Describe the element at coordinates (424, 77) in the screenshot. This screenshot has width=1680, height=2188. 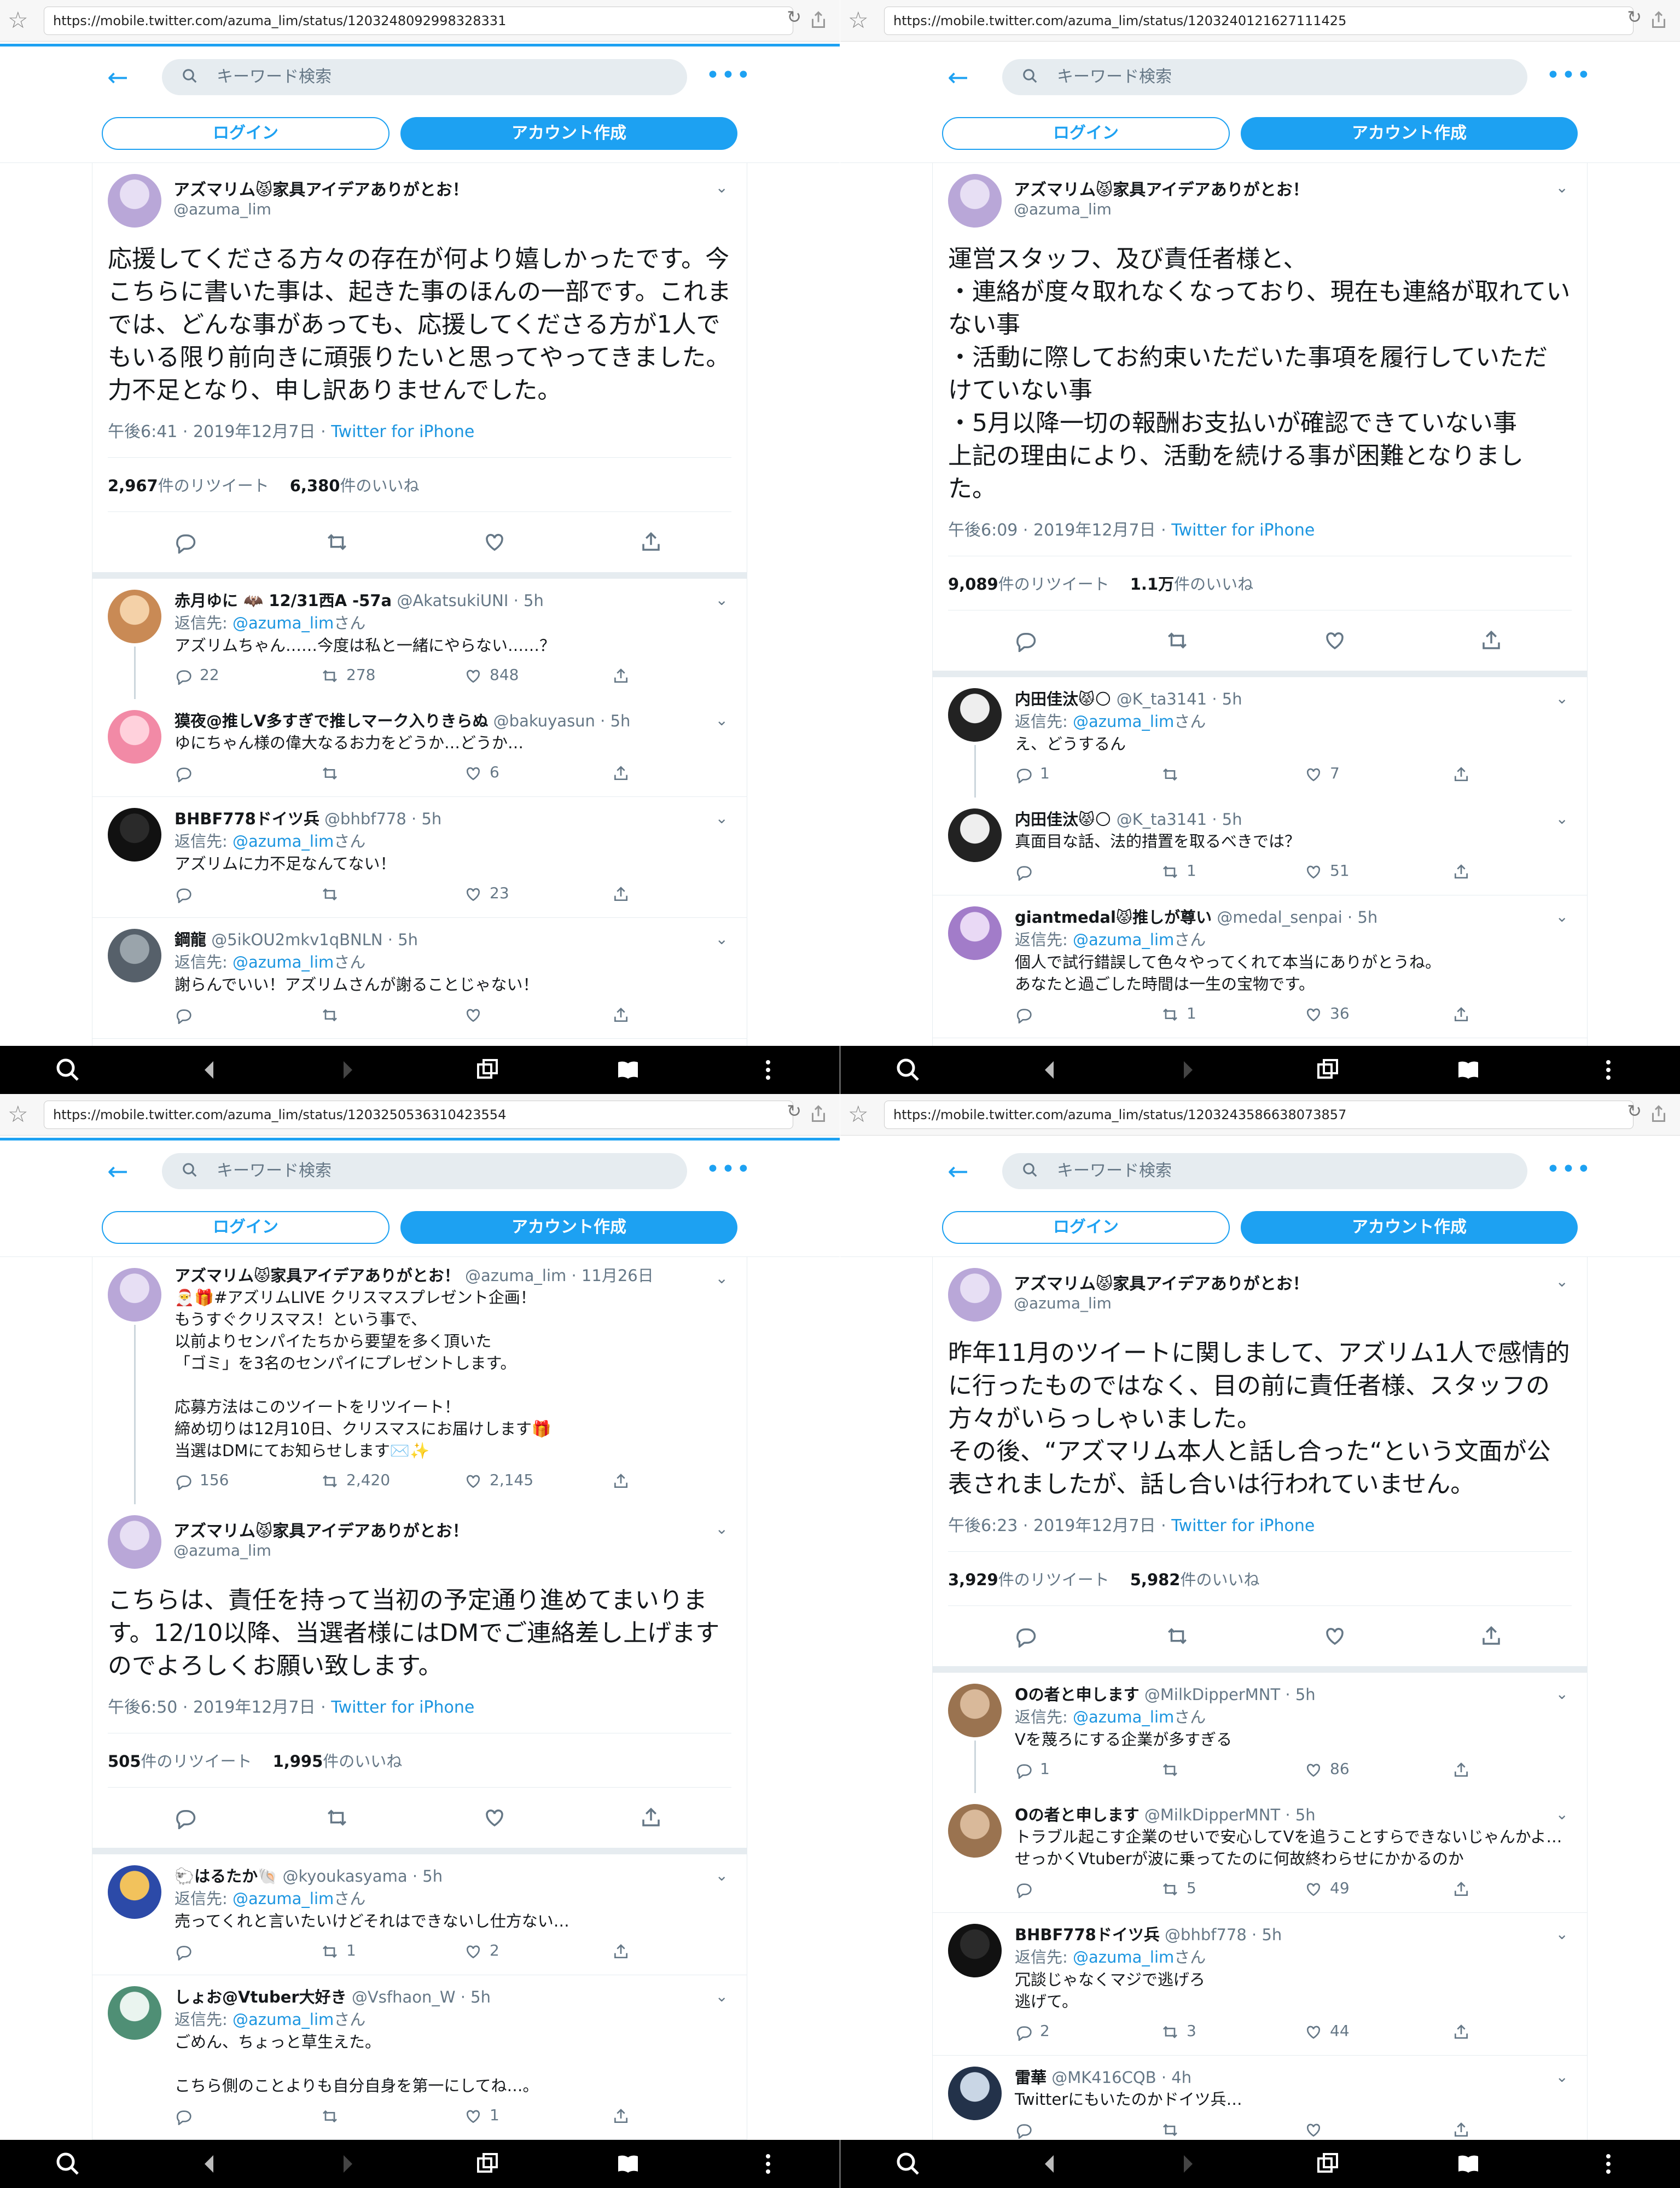
I see `search-input: キーワード検索` at that location.